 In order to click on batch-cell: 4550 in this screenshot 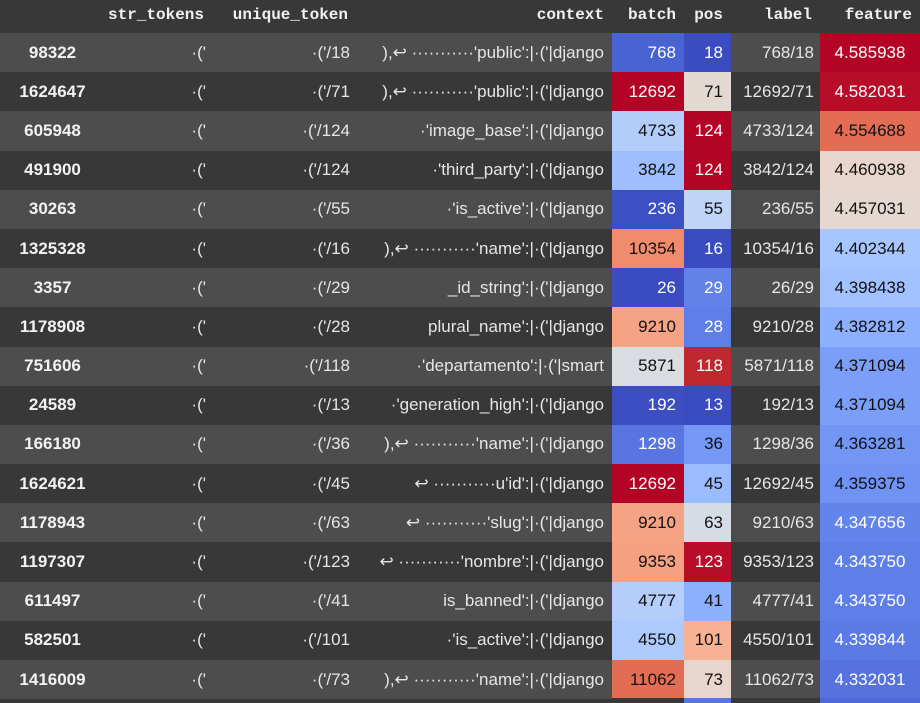, I will do `click(648, 640)`.